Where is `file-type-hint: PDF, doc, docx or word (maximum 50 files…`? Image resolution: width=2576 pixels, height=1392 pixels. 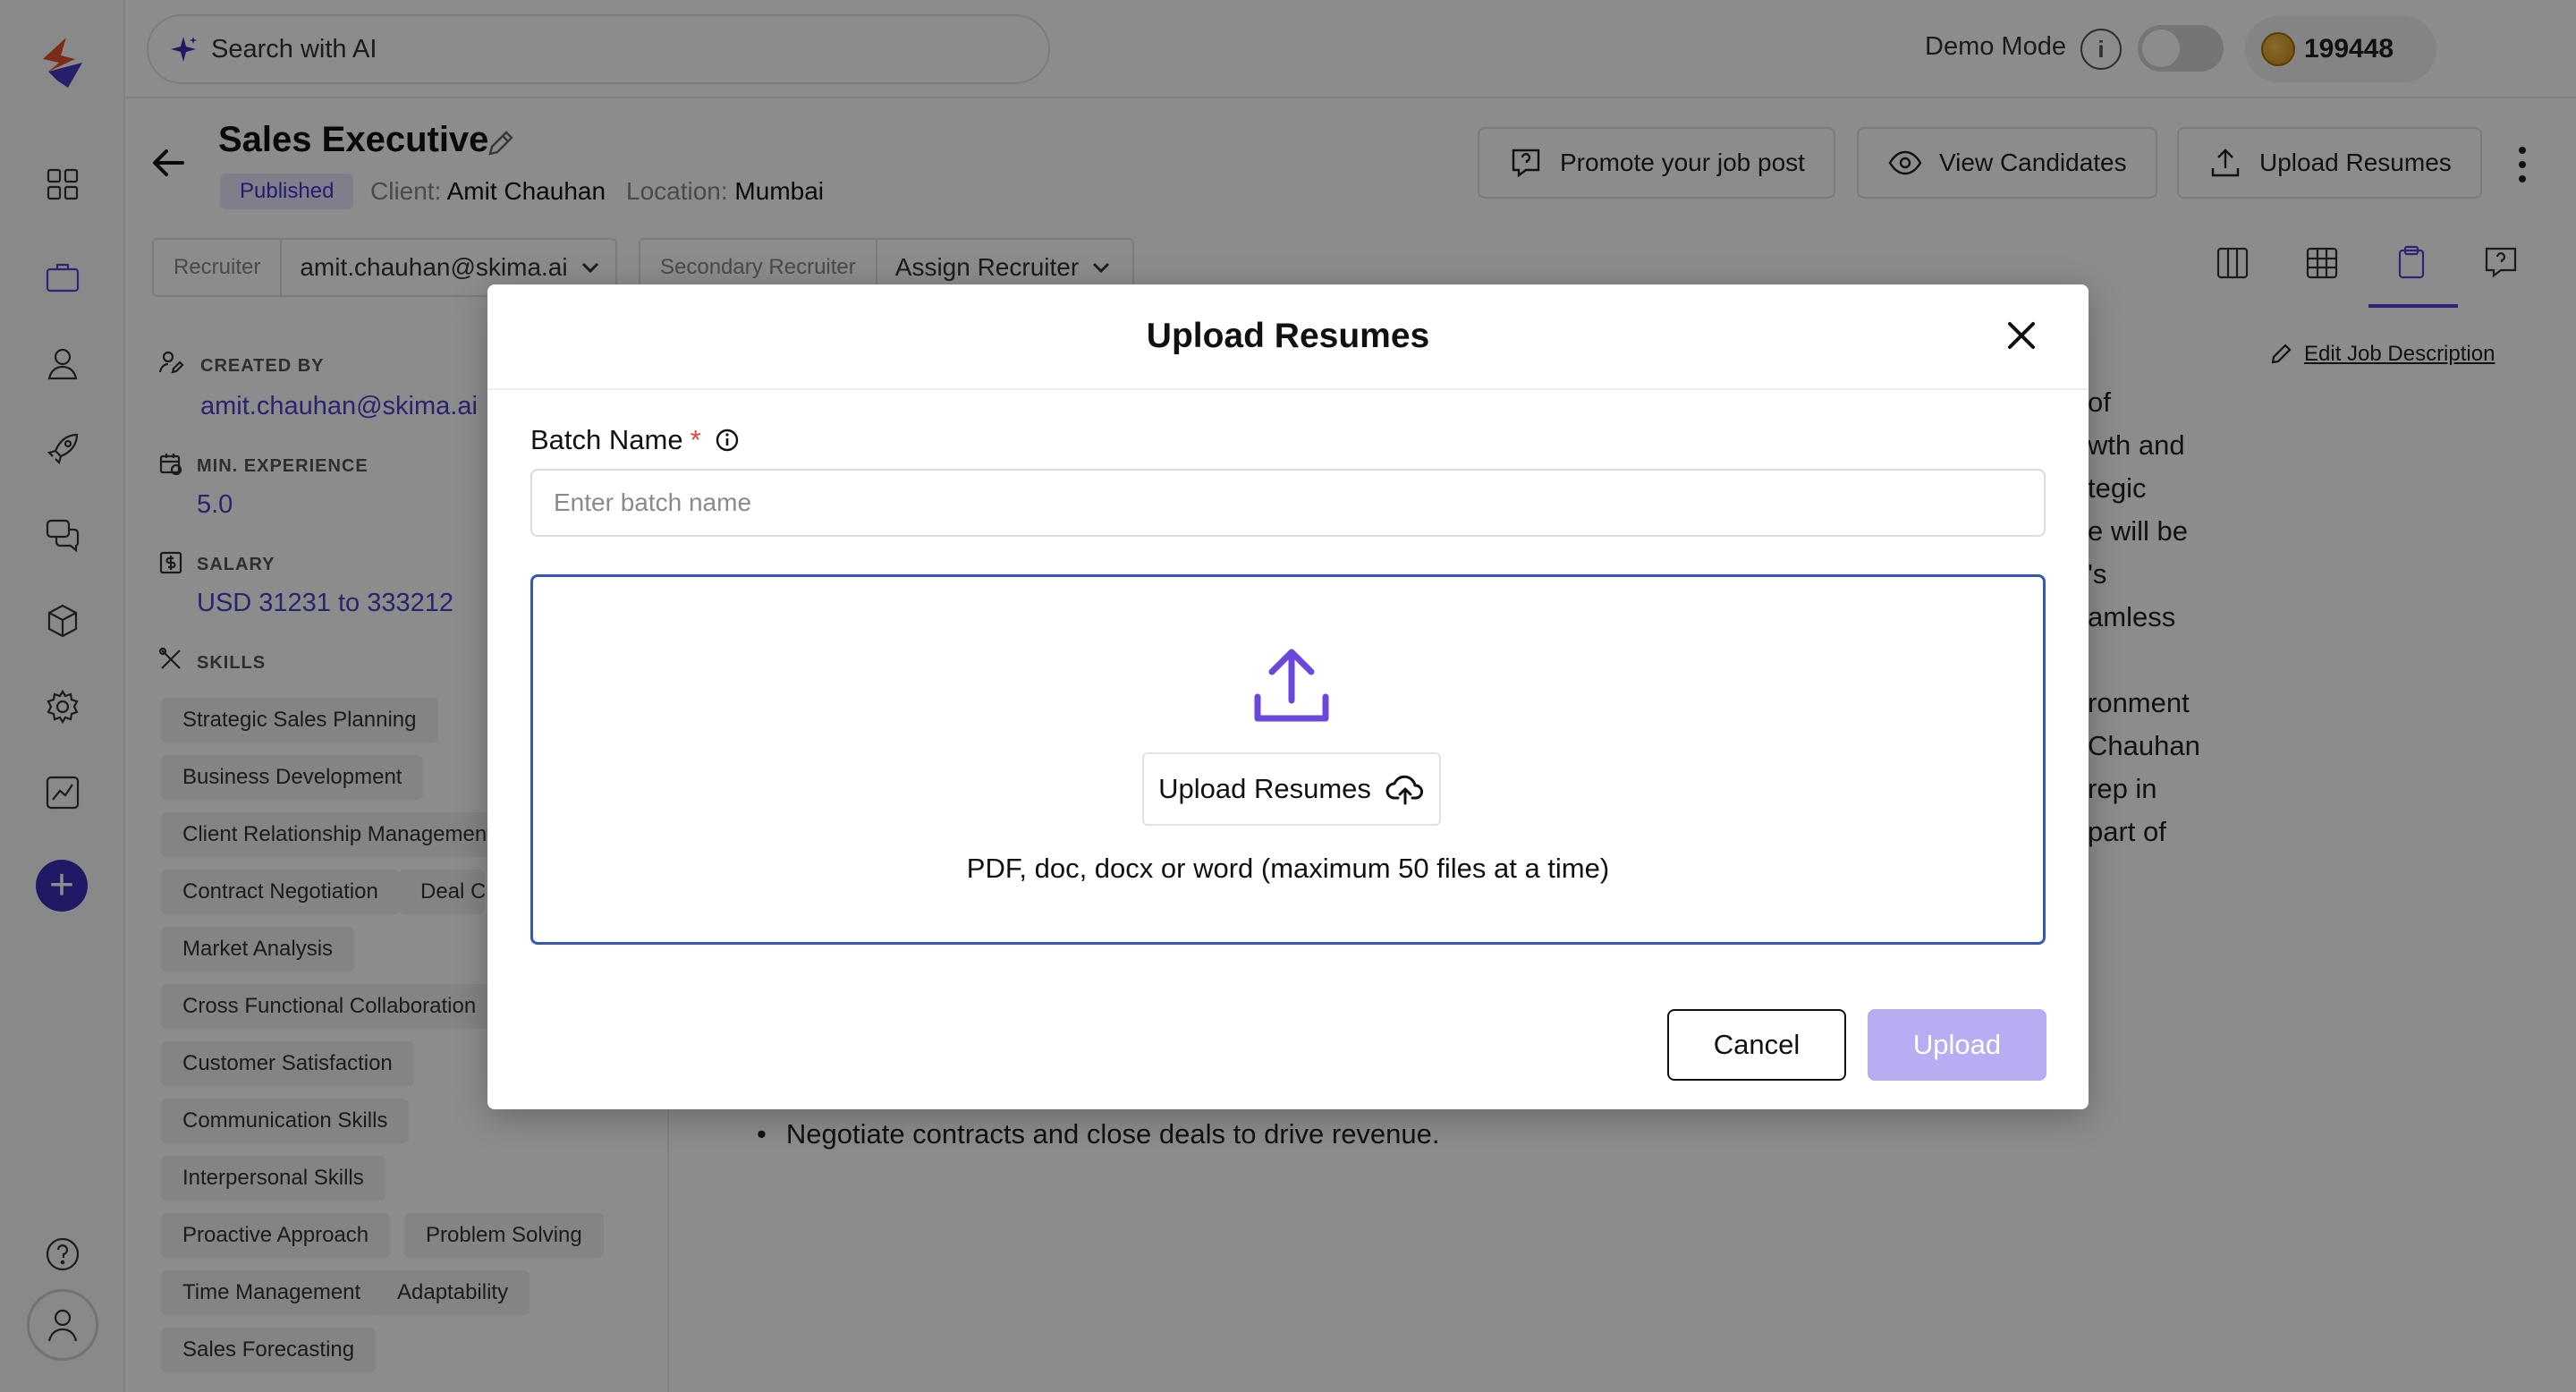
file-type-hint: PDF, doc, docx or word (maximum 50 files… is located at coordinates (1288, 868).